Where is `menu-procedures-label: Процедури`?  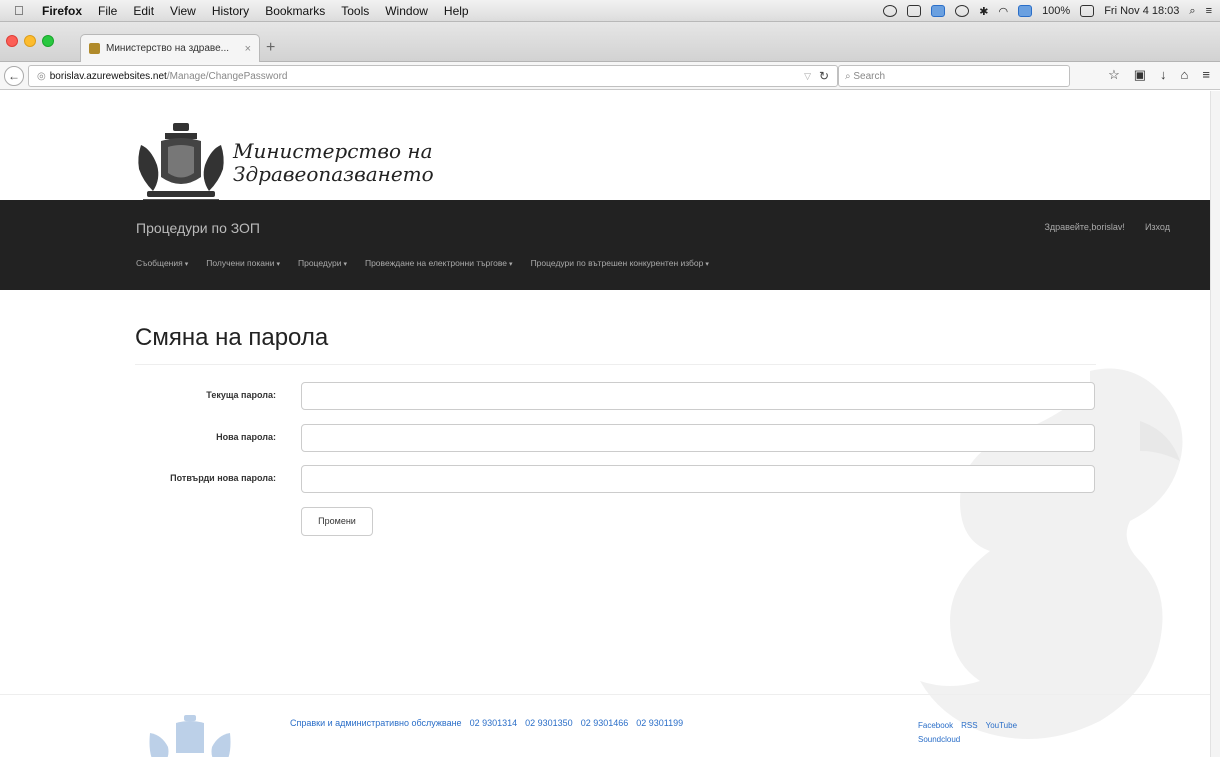 menu-procedures-label: Процедури is located at coordinates (319, 263).